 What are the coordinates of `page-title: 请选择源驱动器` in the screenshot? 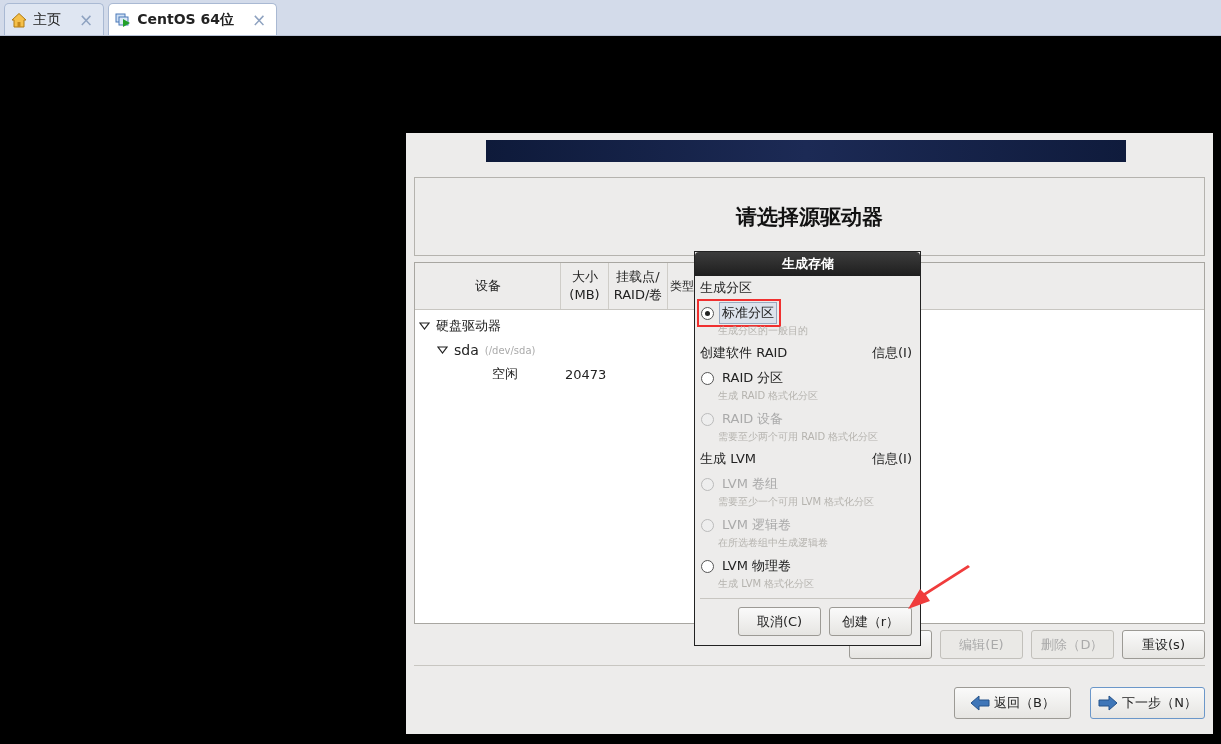 It's located at (809, 217).